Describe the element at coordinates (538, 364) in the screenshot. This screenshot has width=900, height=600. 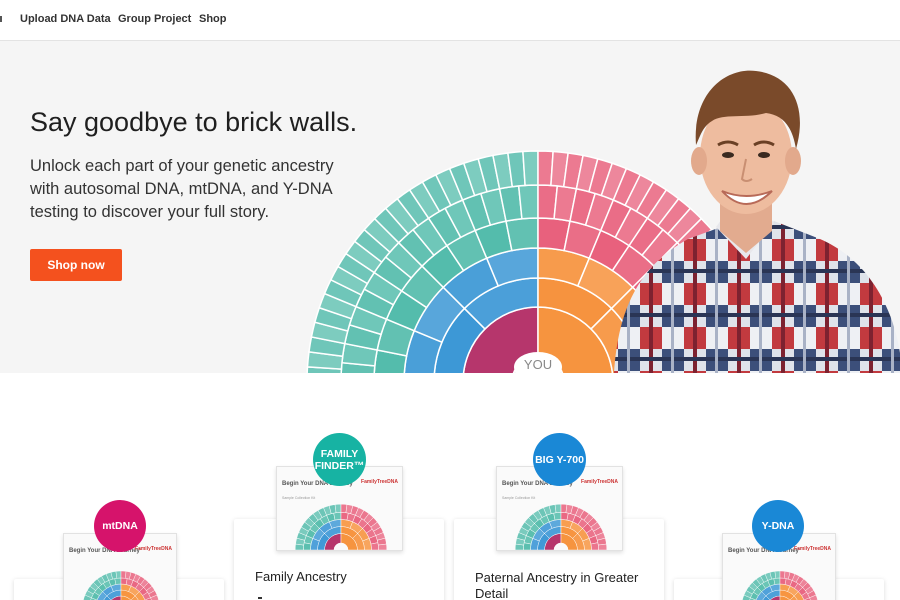
I see `fan-center-label: YOU` at that location.